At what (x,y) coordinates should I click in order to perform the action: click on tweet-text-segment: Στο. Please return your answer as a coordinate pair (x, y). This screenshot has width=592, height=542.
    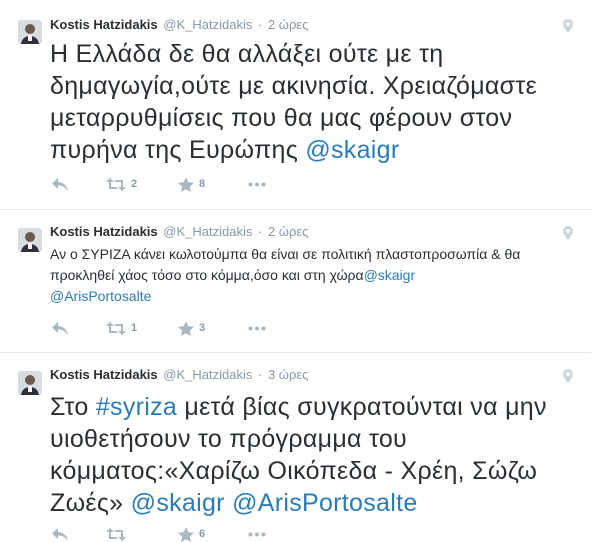
    Looking at the image, I should click on (73, 407).